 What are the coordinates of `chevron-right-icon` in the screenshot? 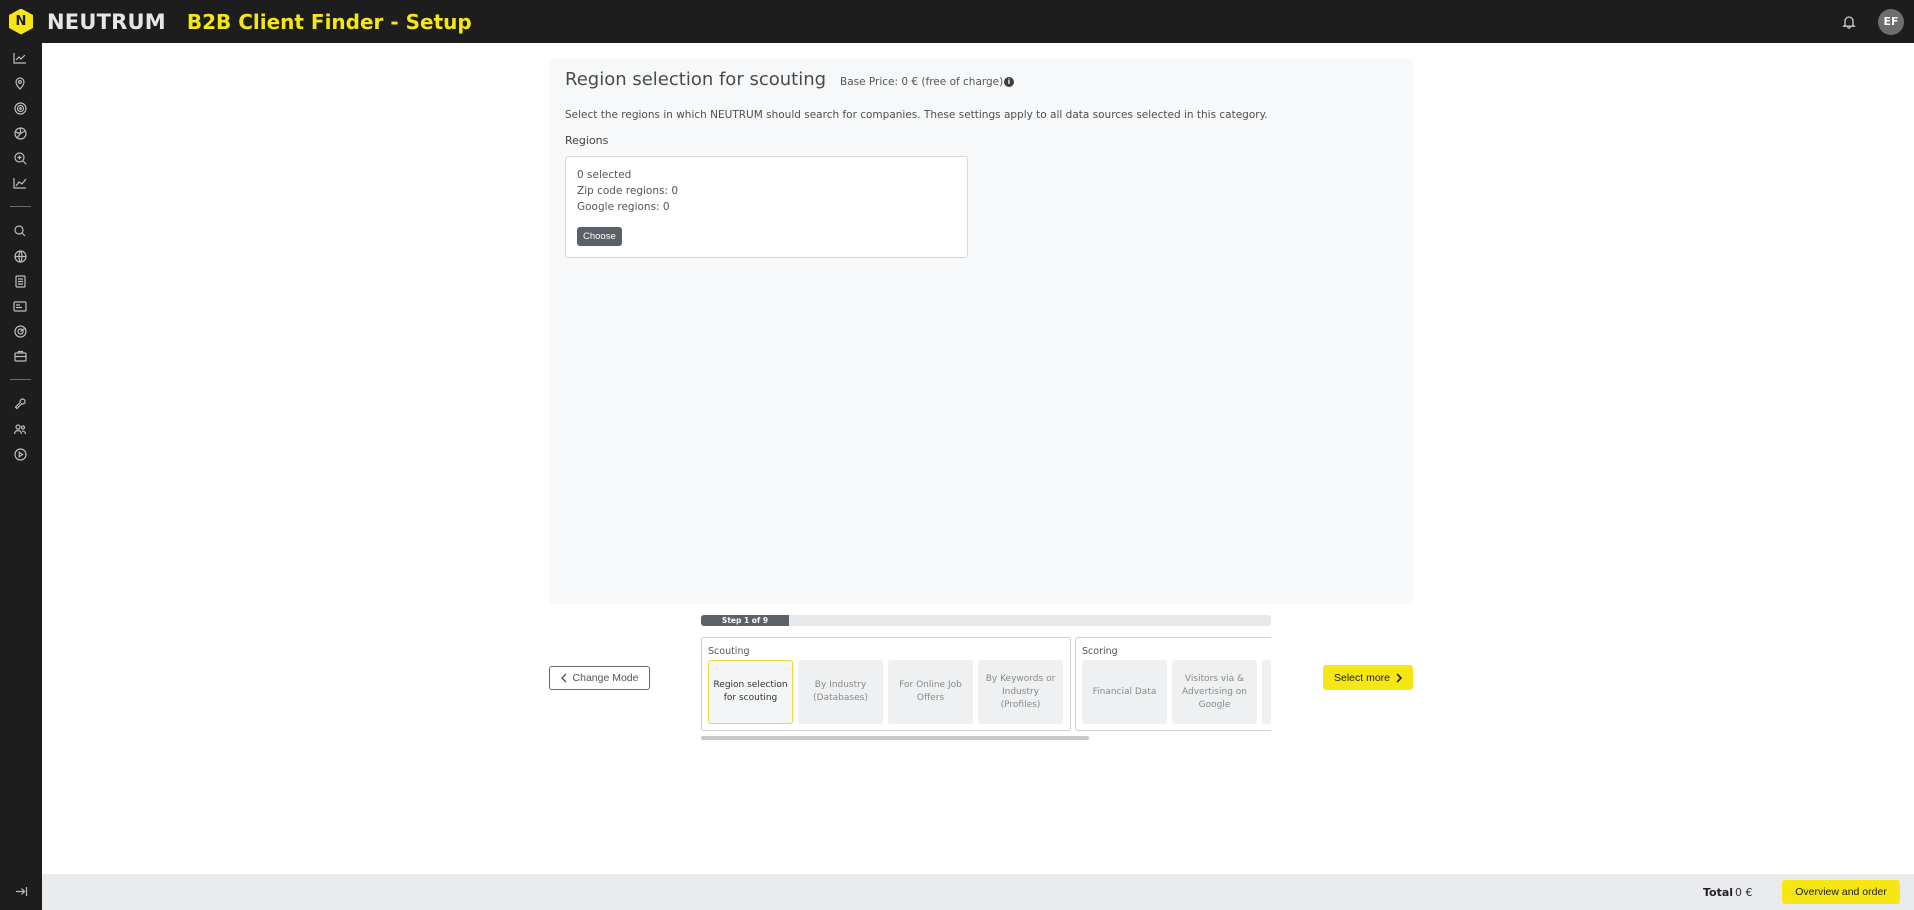 It's located at (1399, 677).